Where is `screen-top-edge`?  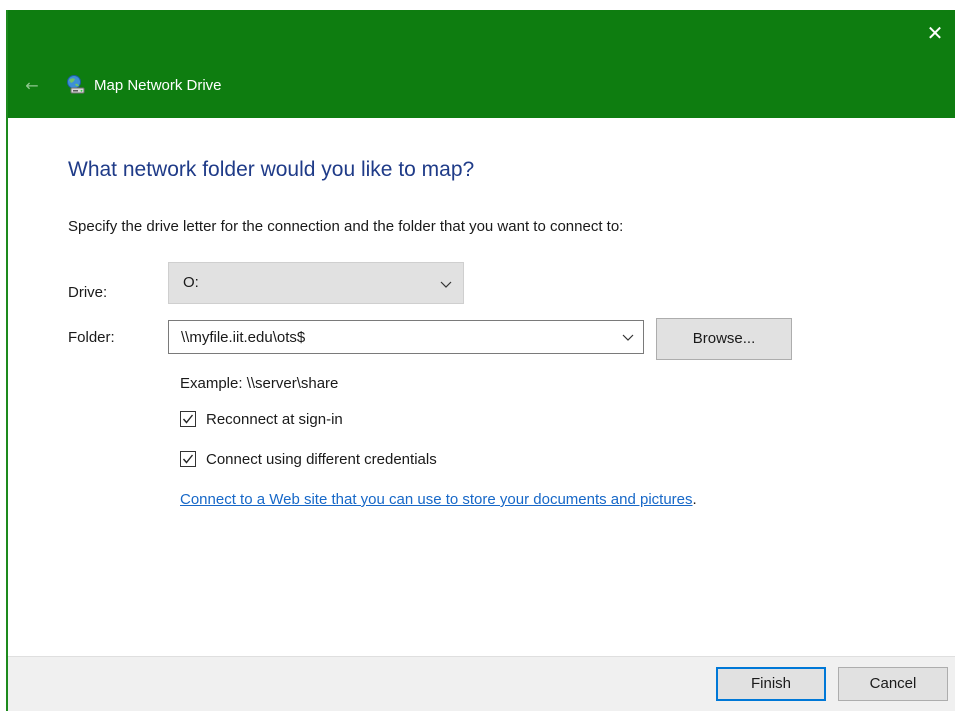
screen-top-edge is located at coordinates (477, 5).